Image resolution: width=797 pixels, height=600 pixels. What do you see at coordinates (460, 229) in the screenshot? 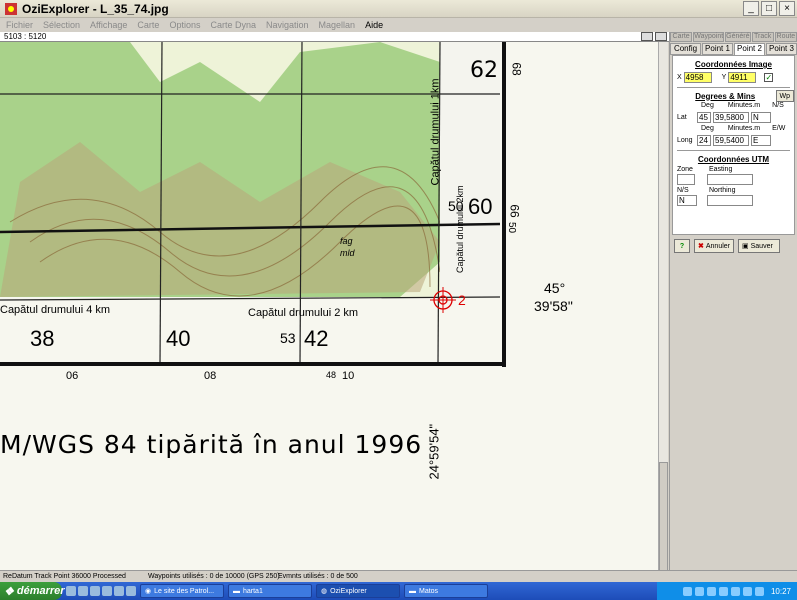
I see `road-label-2km-vertical: Capătul drumului 2km` at bounding box center [460, 229].